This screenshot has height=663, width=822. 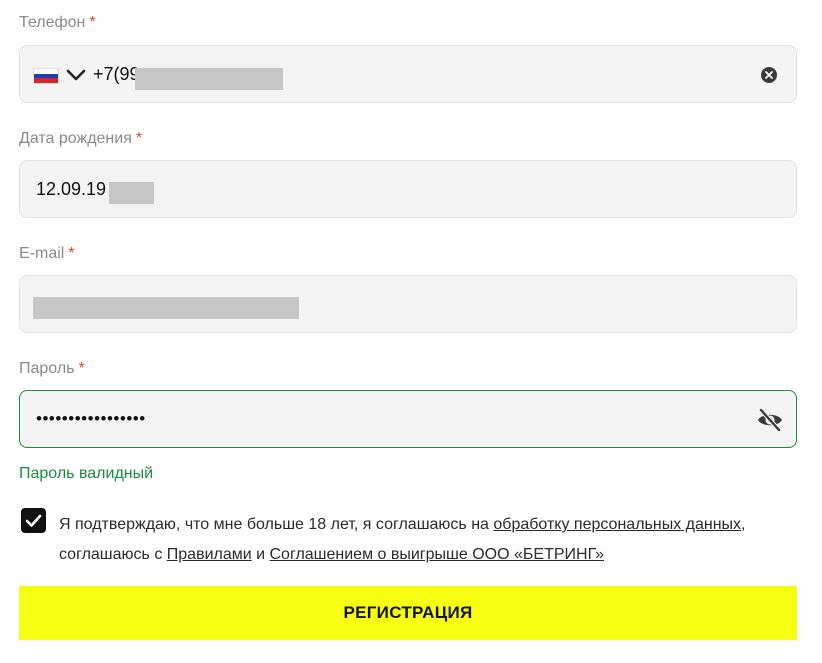 I want to click on phone-label: Телефон *, so click(x=57, y=23).